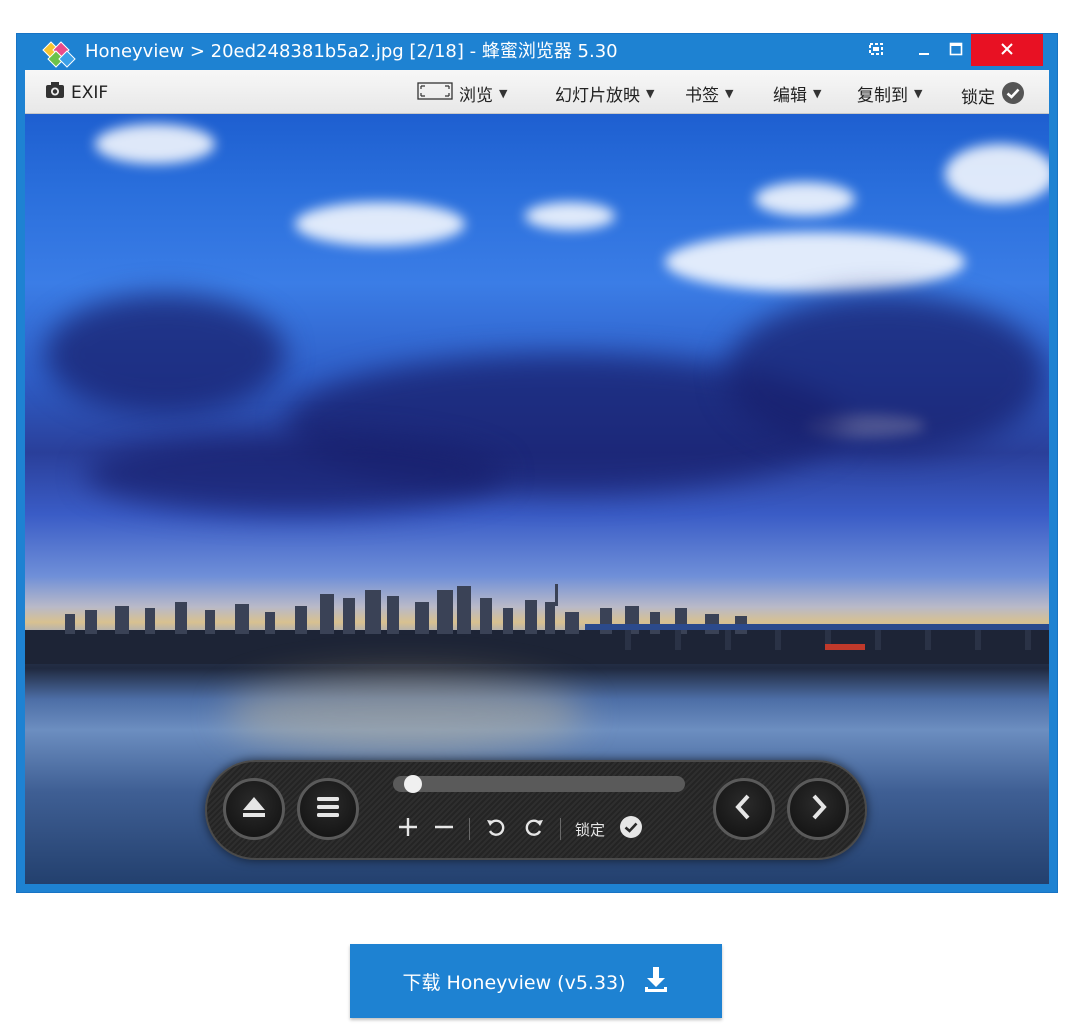  I want to click on next-button, so click(818, 809).